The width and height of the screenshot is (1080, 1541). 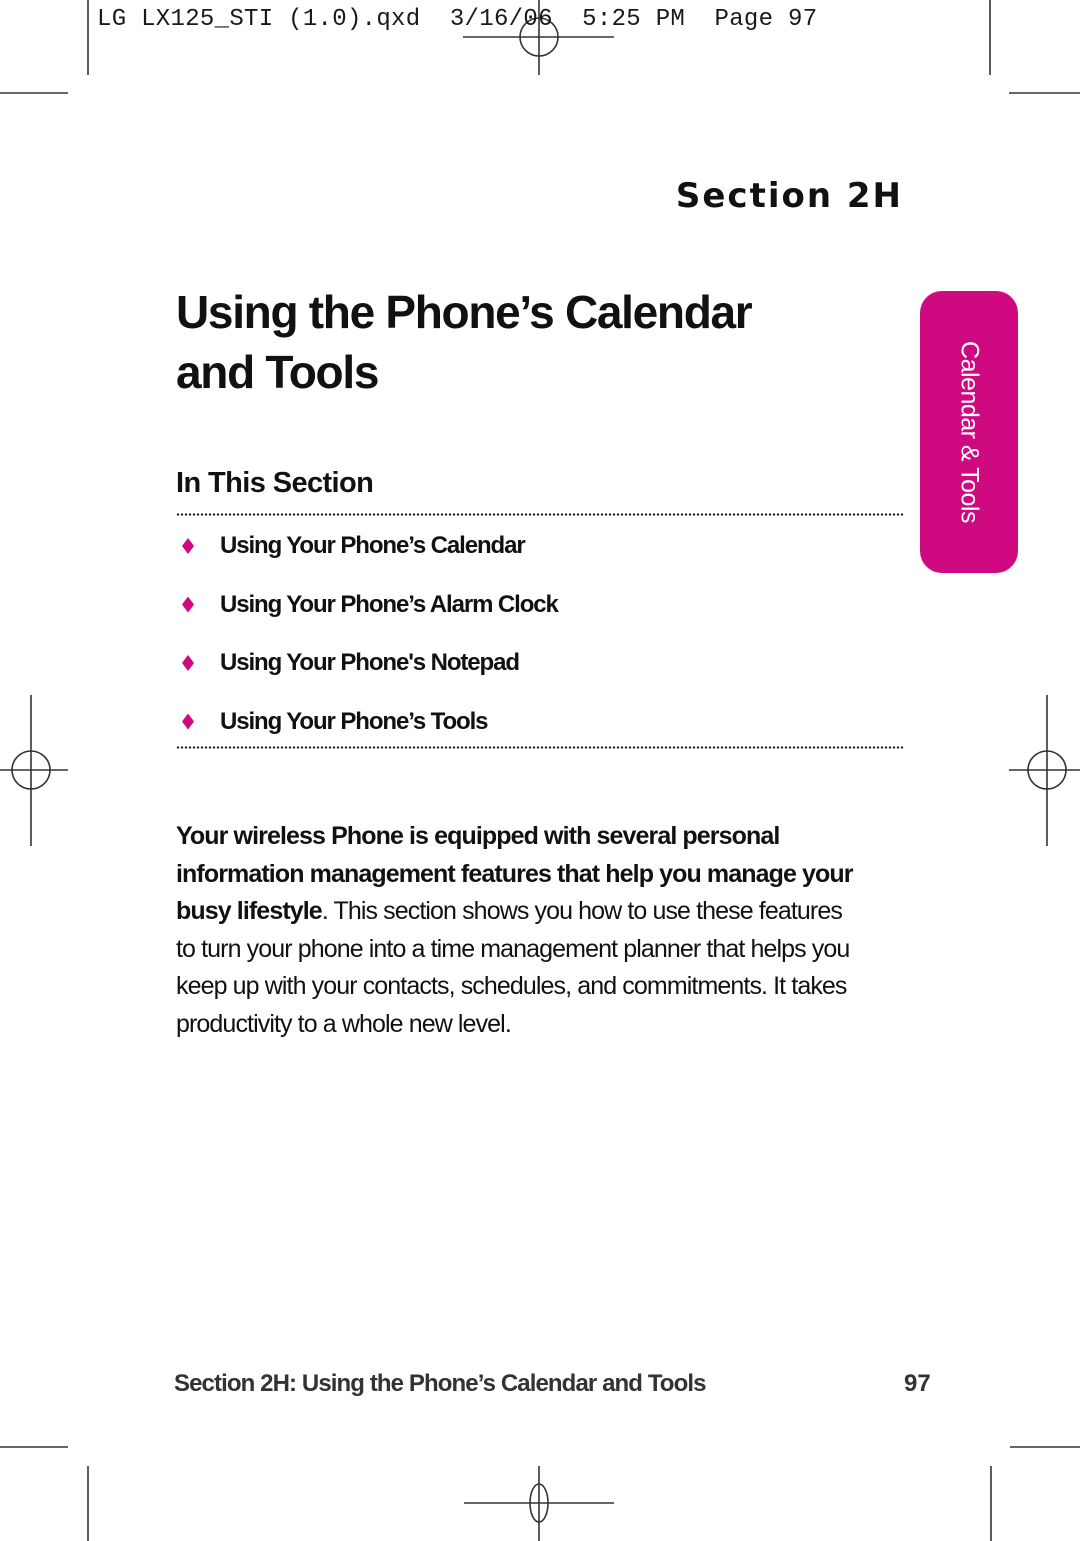 What do you see at coordinates (1044, 770) in the screenshot?
I see `registration-mark-right` at bounding box center [1044, 770].